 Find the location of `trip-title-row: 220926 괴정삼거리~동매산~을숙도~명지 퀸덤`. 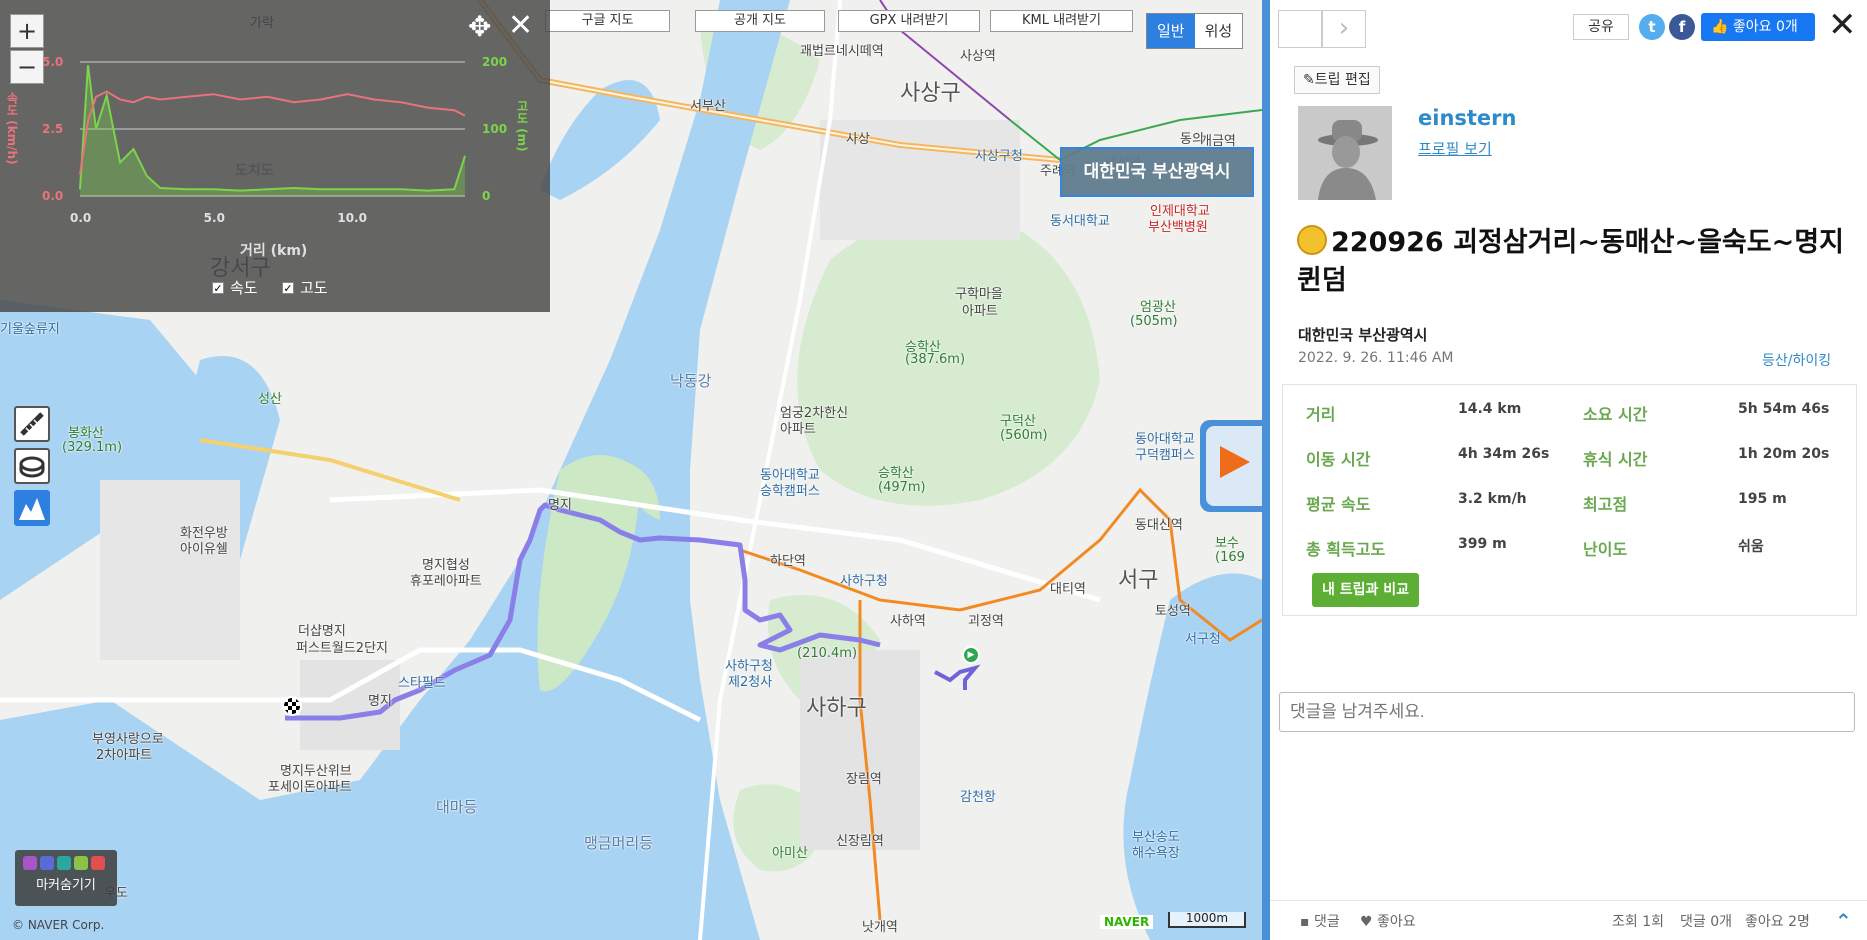

trip-title-row: 220926 괴정삼거리~동매산~을숙도~명지 퀸덤 is located at coordinates (1574, 262).